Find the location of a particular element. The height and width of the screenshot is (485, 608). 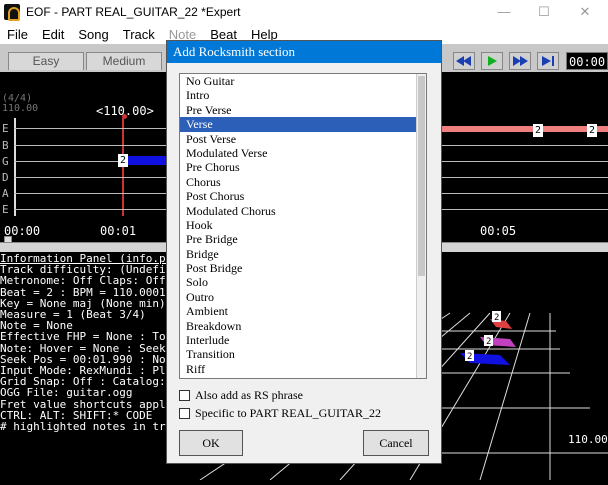

string-label: B is located at coordinates (5, 145).